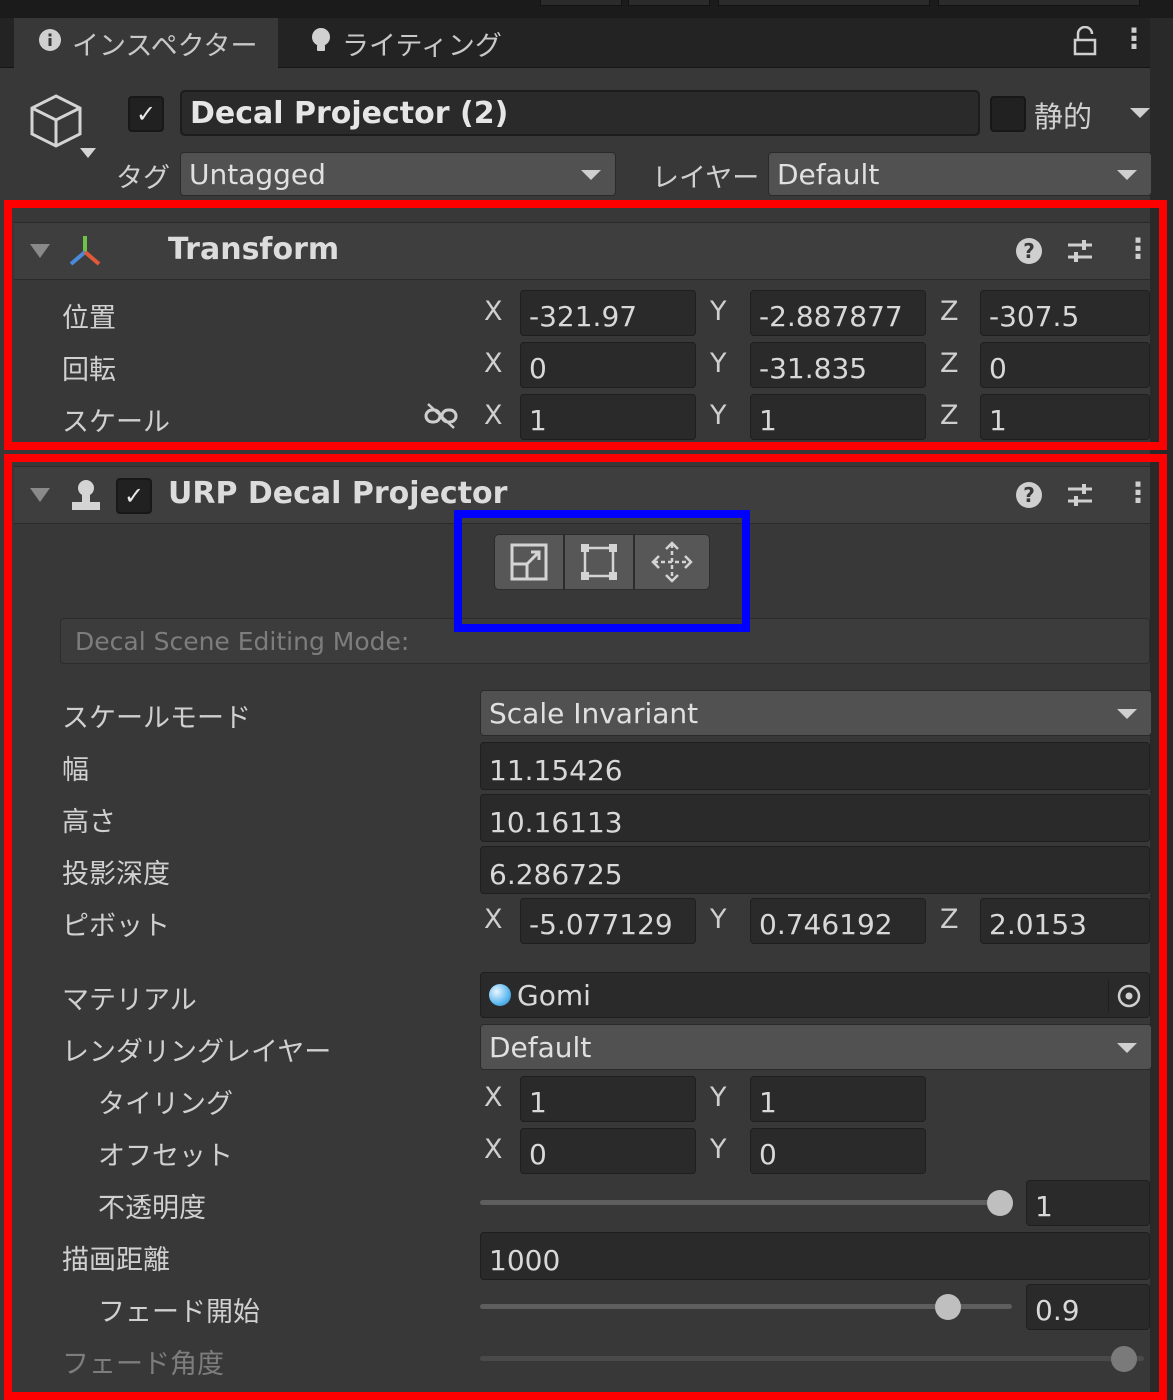 Image resolution: width=1173 pixels, height=1400 pixels. I want to click on layer-label: レイヤー, so click(706, 178).